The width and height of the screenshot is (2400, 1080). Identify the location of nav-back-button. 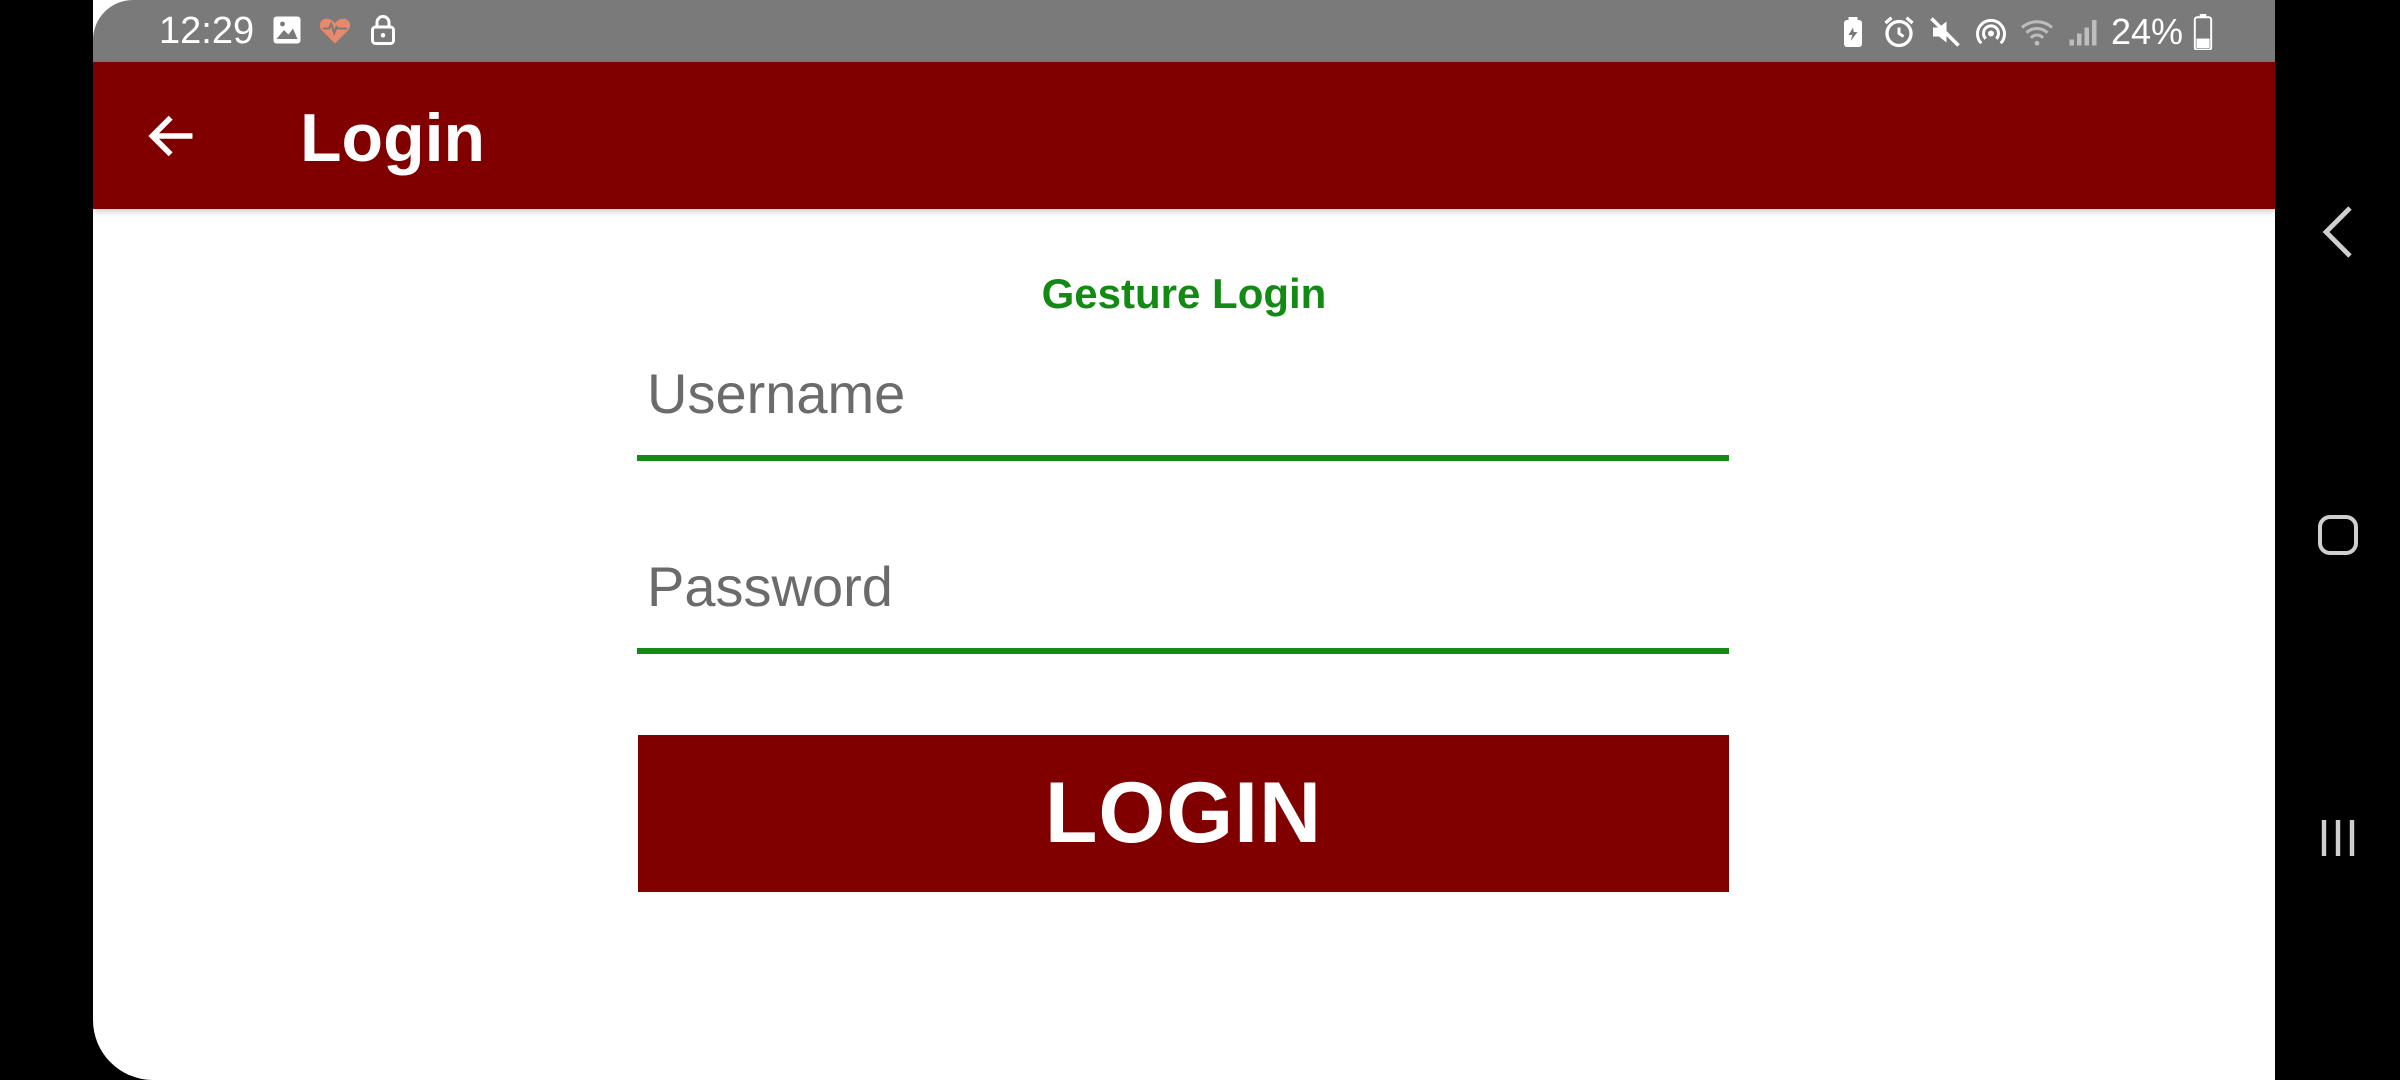
(2337, 232).